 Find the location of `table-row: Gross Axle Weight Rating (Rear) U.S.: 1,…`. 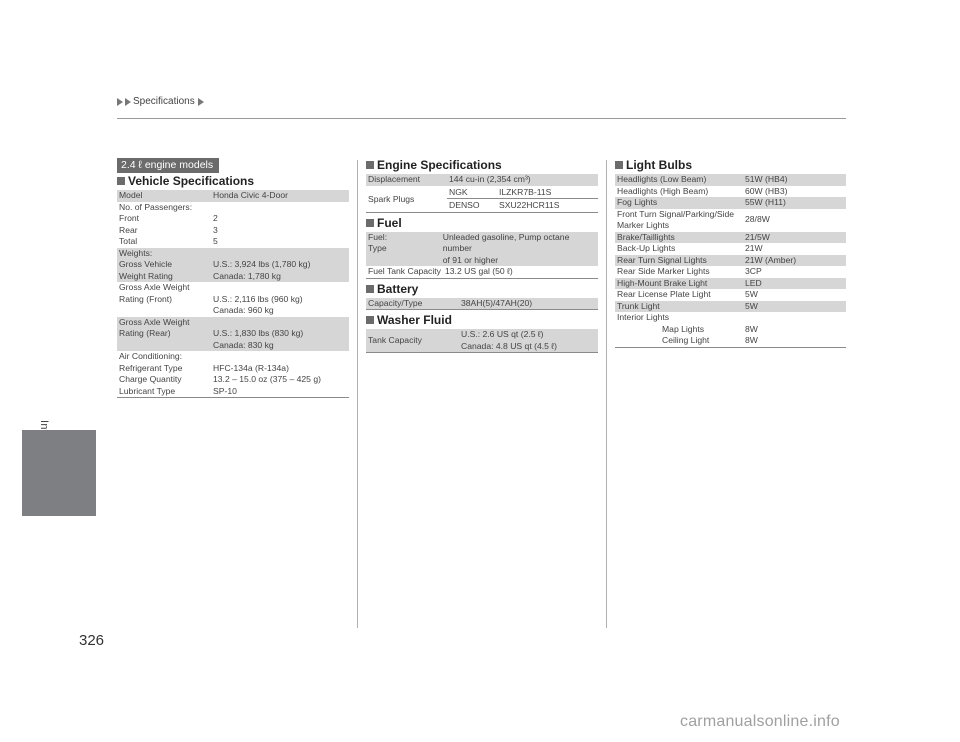

table-row: Gross Axle Weight Rating (Rear) U.S.: 1,… is located at coordinates (233, 333).